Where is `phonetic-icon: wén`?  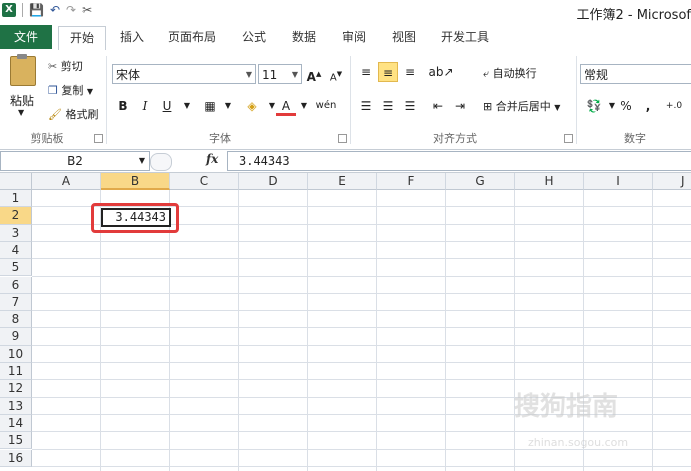
phonetic-icon: wén is located at coordinates (326, 106).